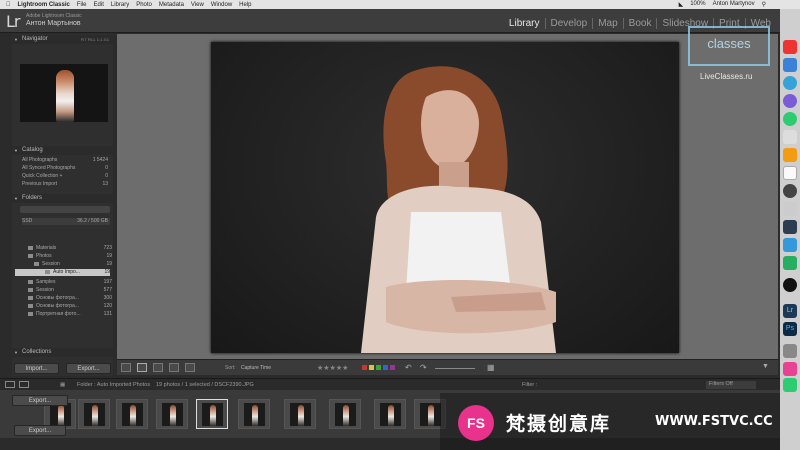 Image resolution: width=800 pixels, height=450 pixels. What do you see at coordinates (790, 101) in the screenshot?
I see `viber-icon` at bounding box center [790, 101].